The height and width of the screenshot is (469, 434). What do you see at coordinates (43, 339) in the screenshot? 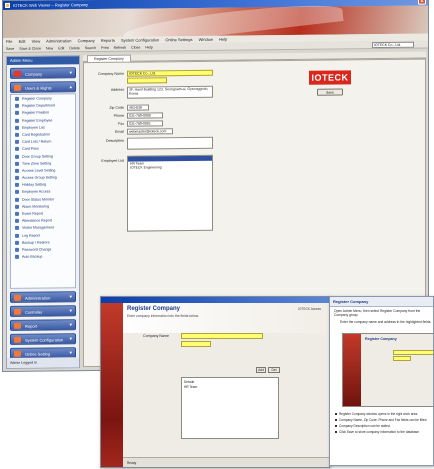
I see `sidebar-group-system-configuration: System Configuration ▾` at bounding box center [43, 339].